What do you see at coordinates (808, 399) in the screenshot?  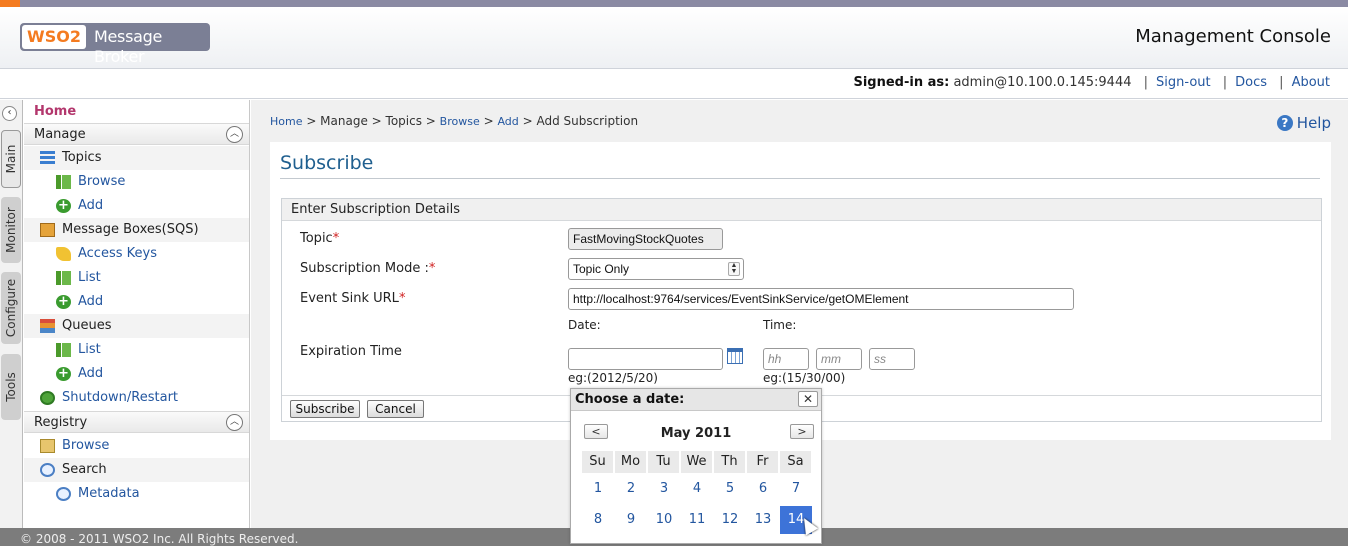 I see `close-icon: ✕` at bounding box center [808, 399].